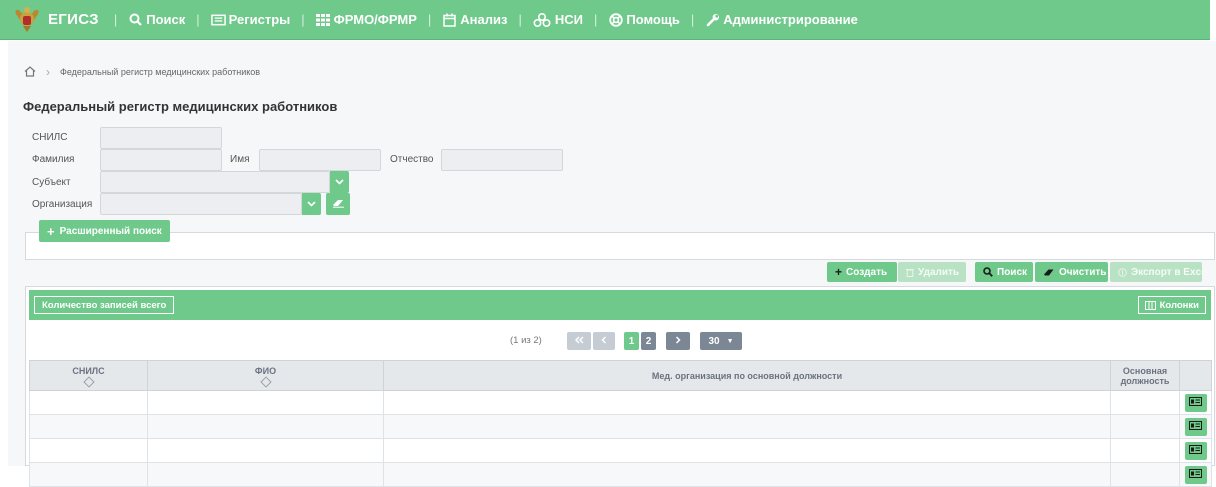 Image resolution: width=1216 pixels, height=487 pixels. I want to click on page-size-select: 30 ▼, so click(721, 341).